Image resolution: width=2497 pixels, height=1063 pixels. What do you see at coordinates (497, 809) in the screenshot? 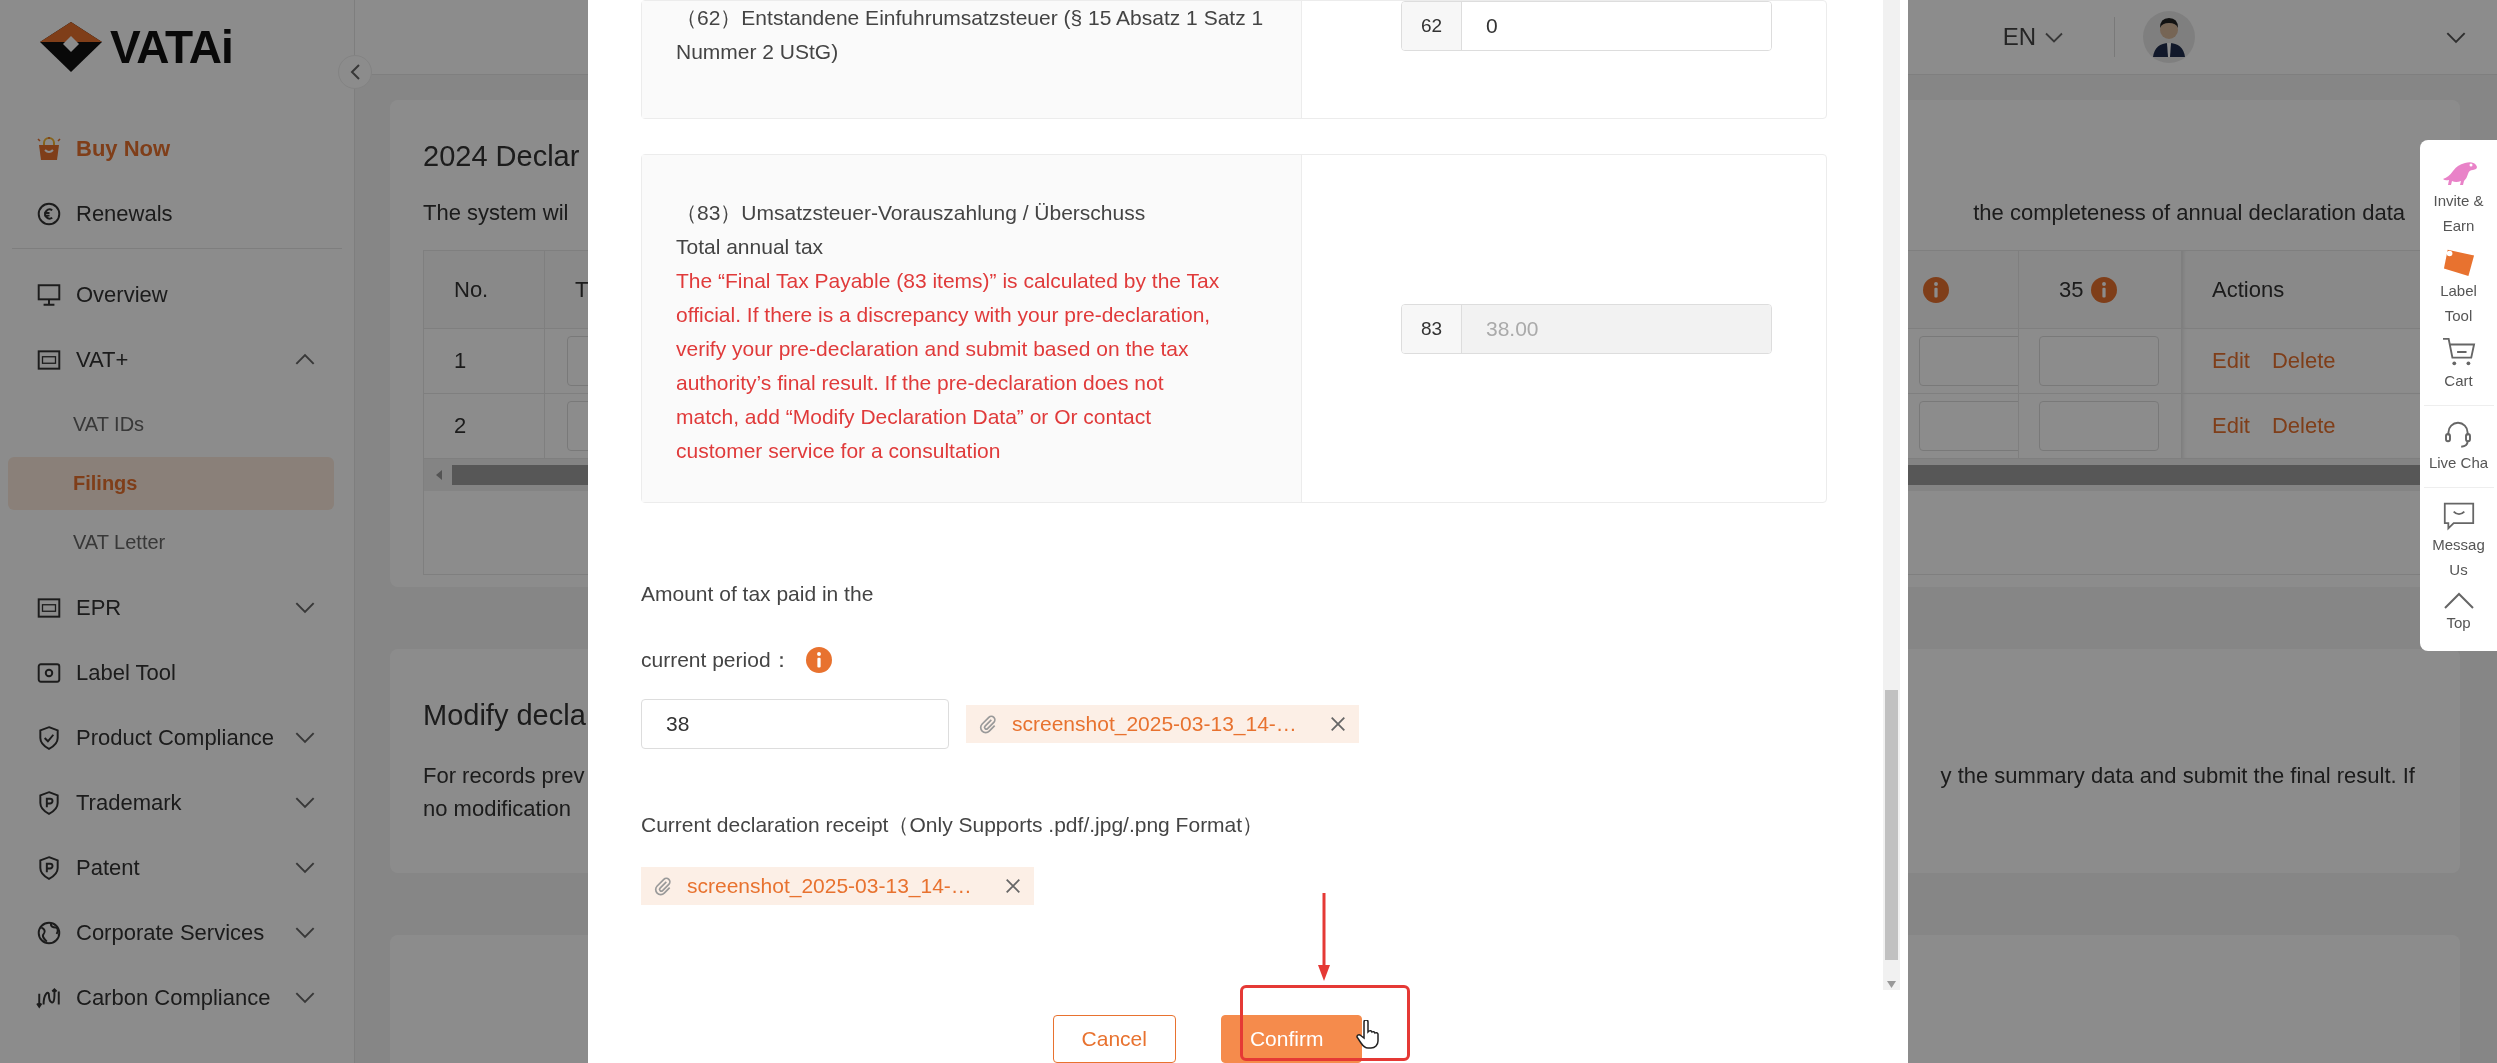
I see `card-description: no modification` at bounding box center [497, 809].